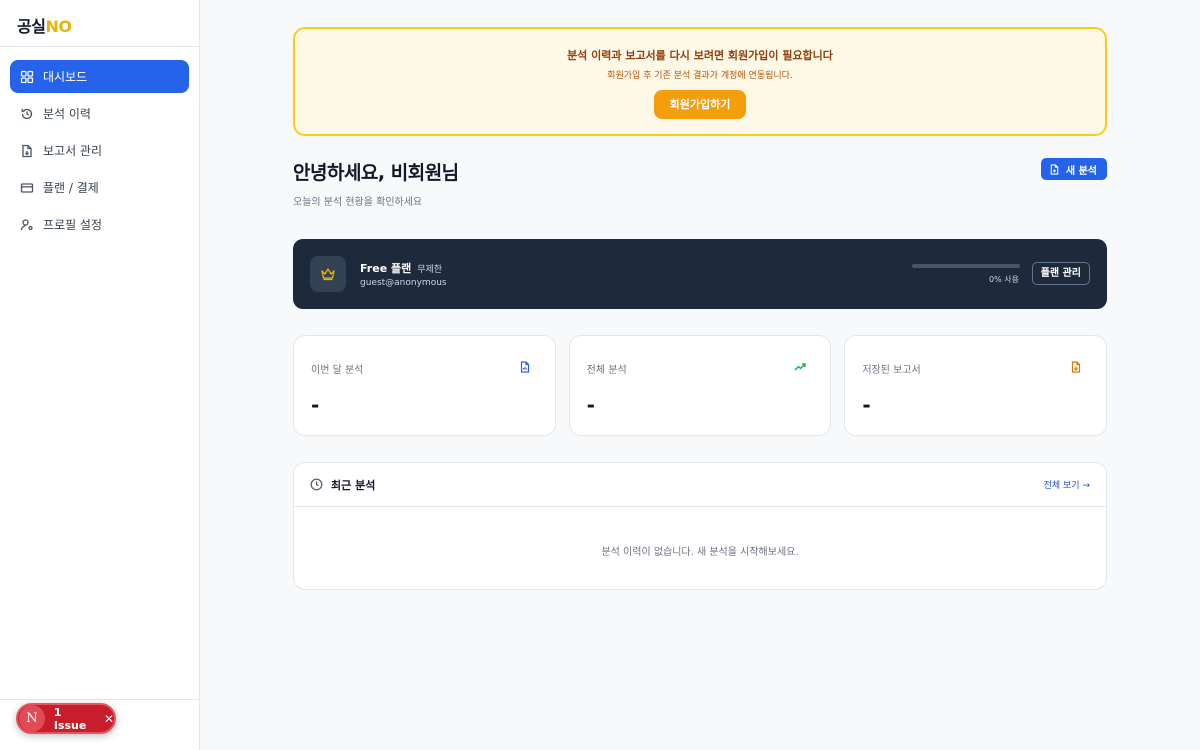 This screenshot has width=1200, height=750. I want to click on sidebar-item-history: 분석 이력, so click(99, 113).